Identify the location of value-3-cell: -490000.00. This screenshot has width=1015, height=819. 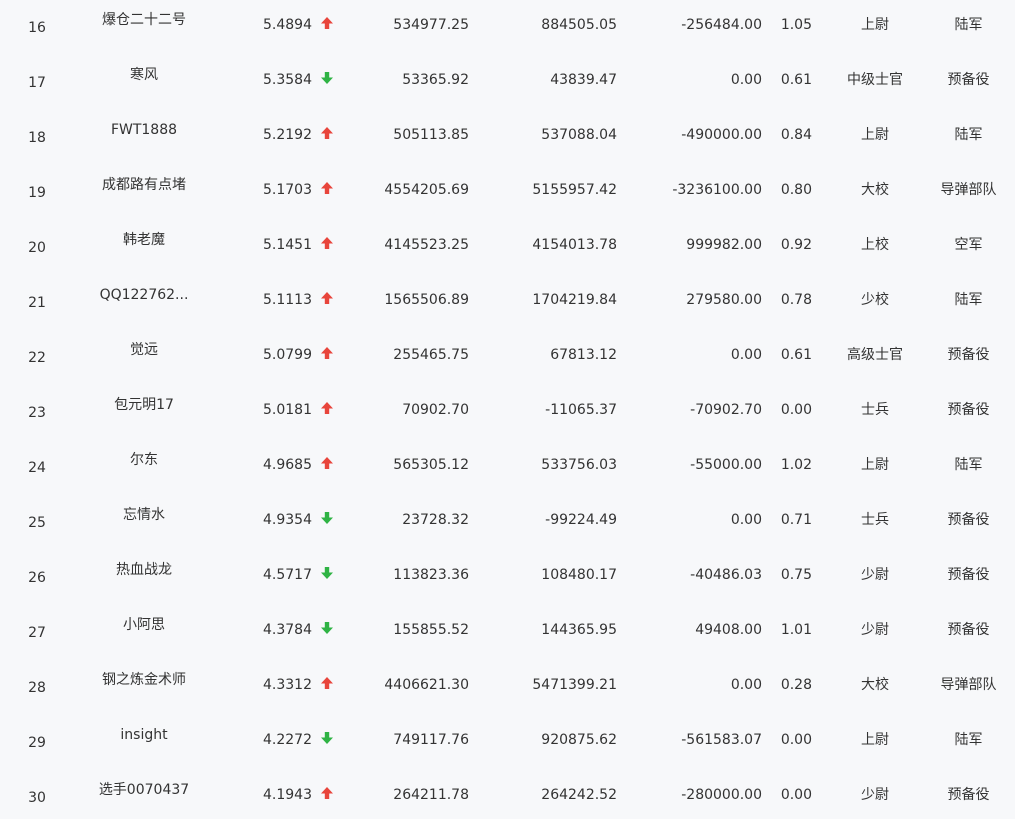
(721, 135).